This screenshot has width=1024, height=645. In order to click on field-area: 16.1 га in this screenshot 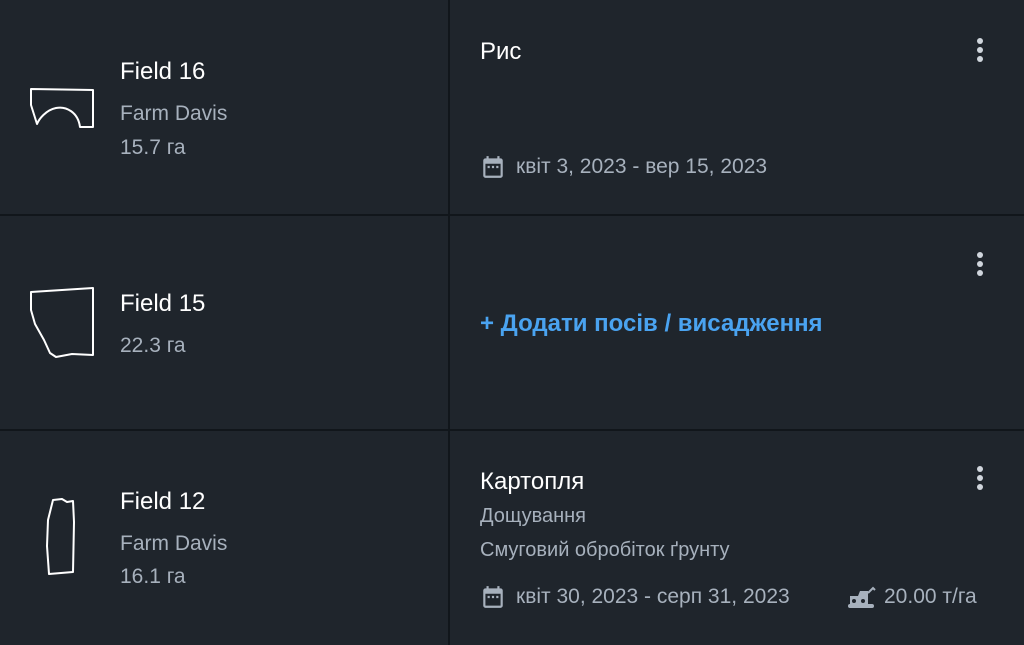, I will do `click(153, 576)`.